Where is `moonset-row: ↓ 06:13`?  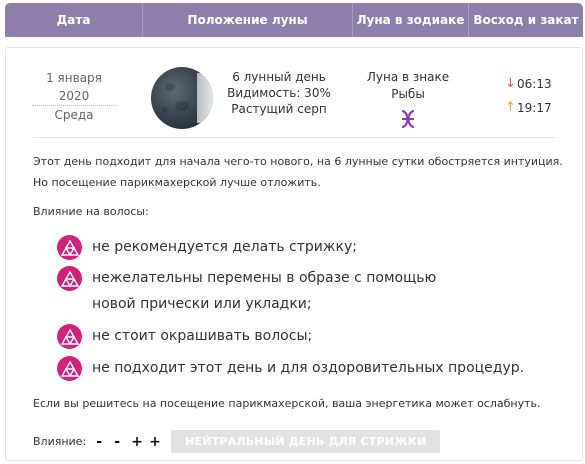
moonset-row: ↓ 06:13 is located at coordinates (528, 84).